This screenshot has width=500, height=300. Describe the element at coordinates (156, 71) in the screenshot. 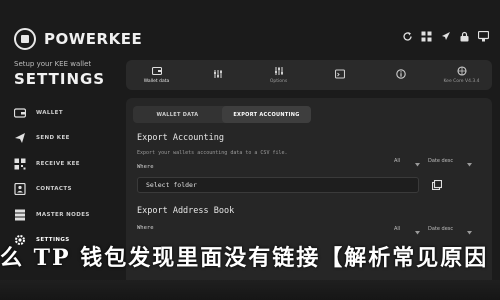

I see `wallet-data-icon` at that location.